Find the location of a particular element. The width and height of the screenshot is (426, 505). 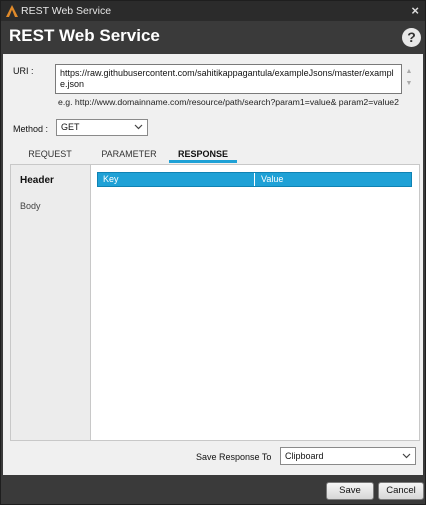

dialog-header: REST Web Service ? is located at coordinates (213, 37).